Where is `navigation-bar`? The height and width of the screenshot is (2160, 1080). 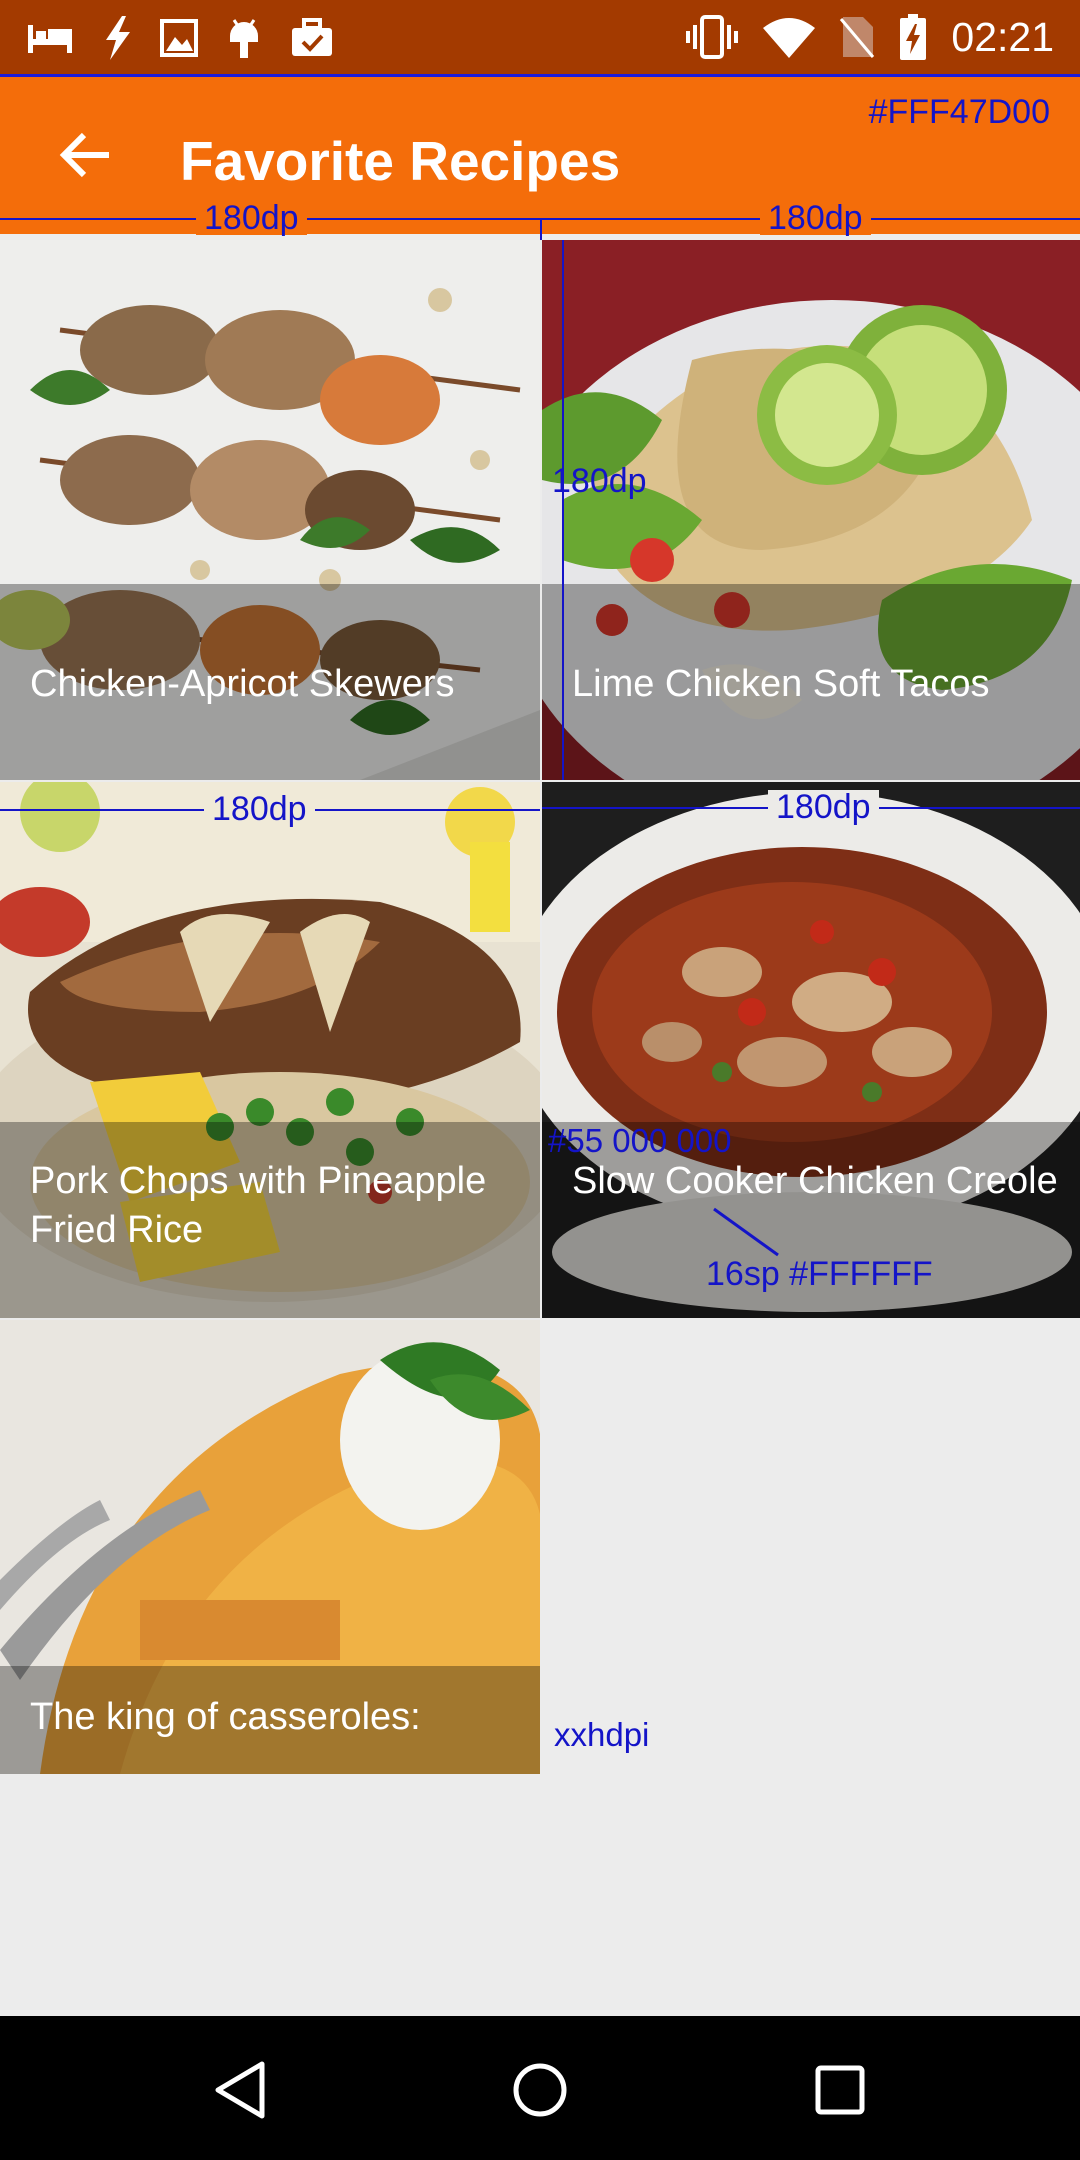 navigation-bar is located at coordinates (540, 2088).